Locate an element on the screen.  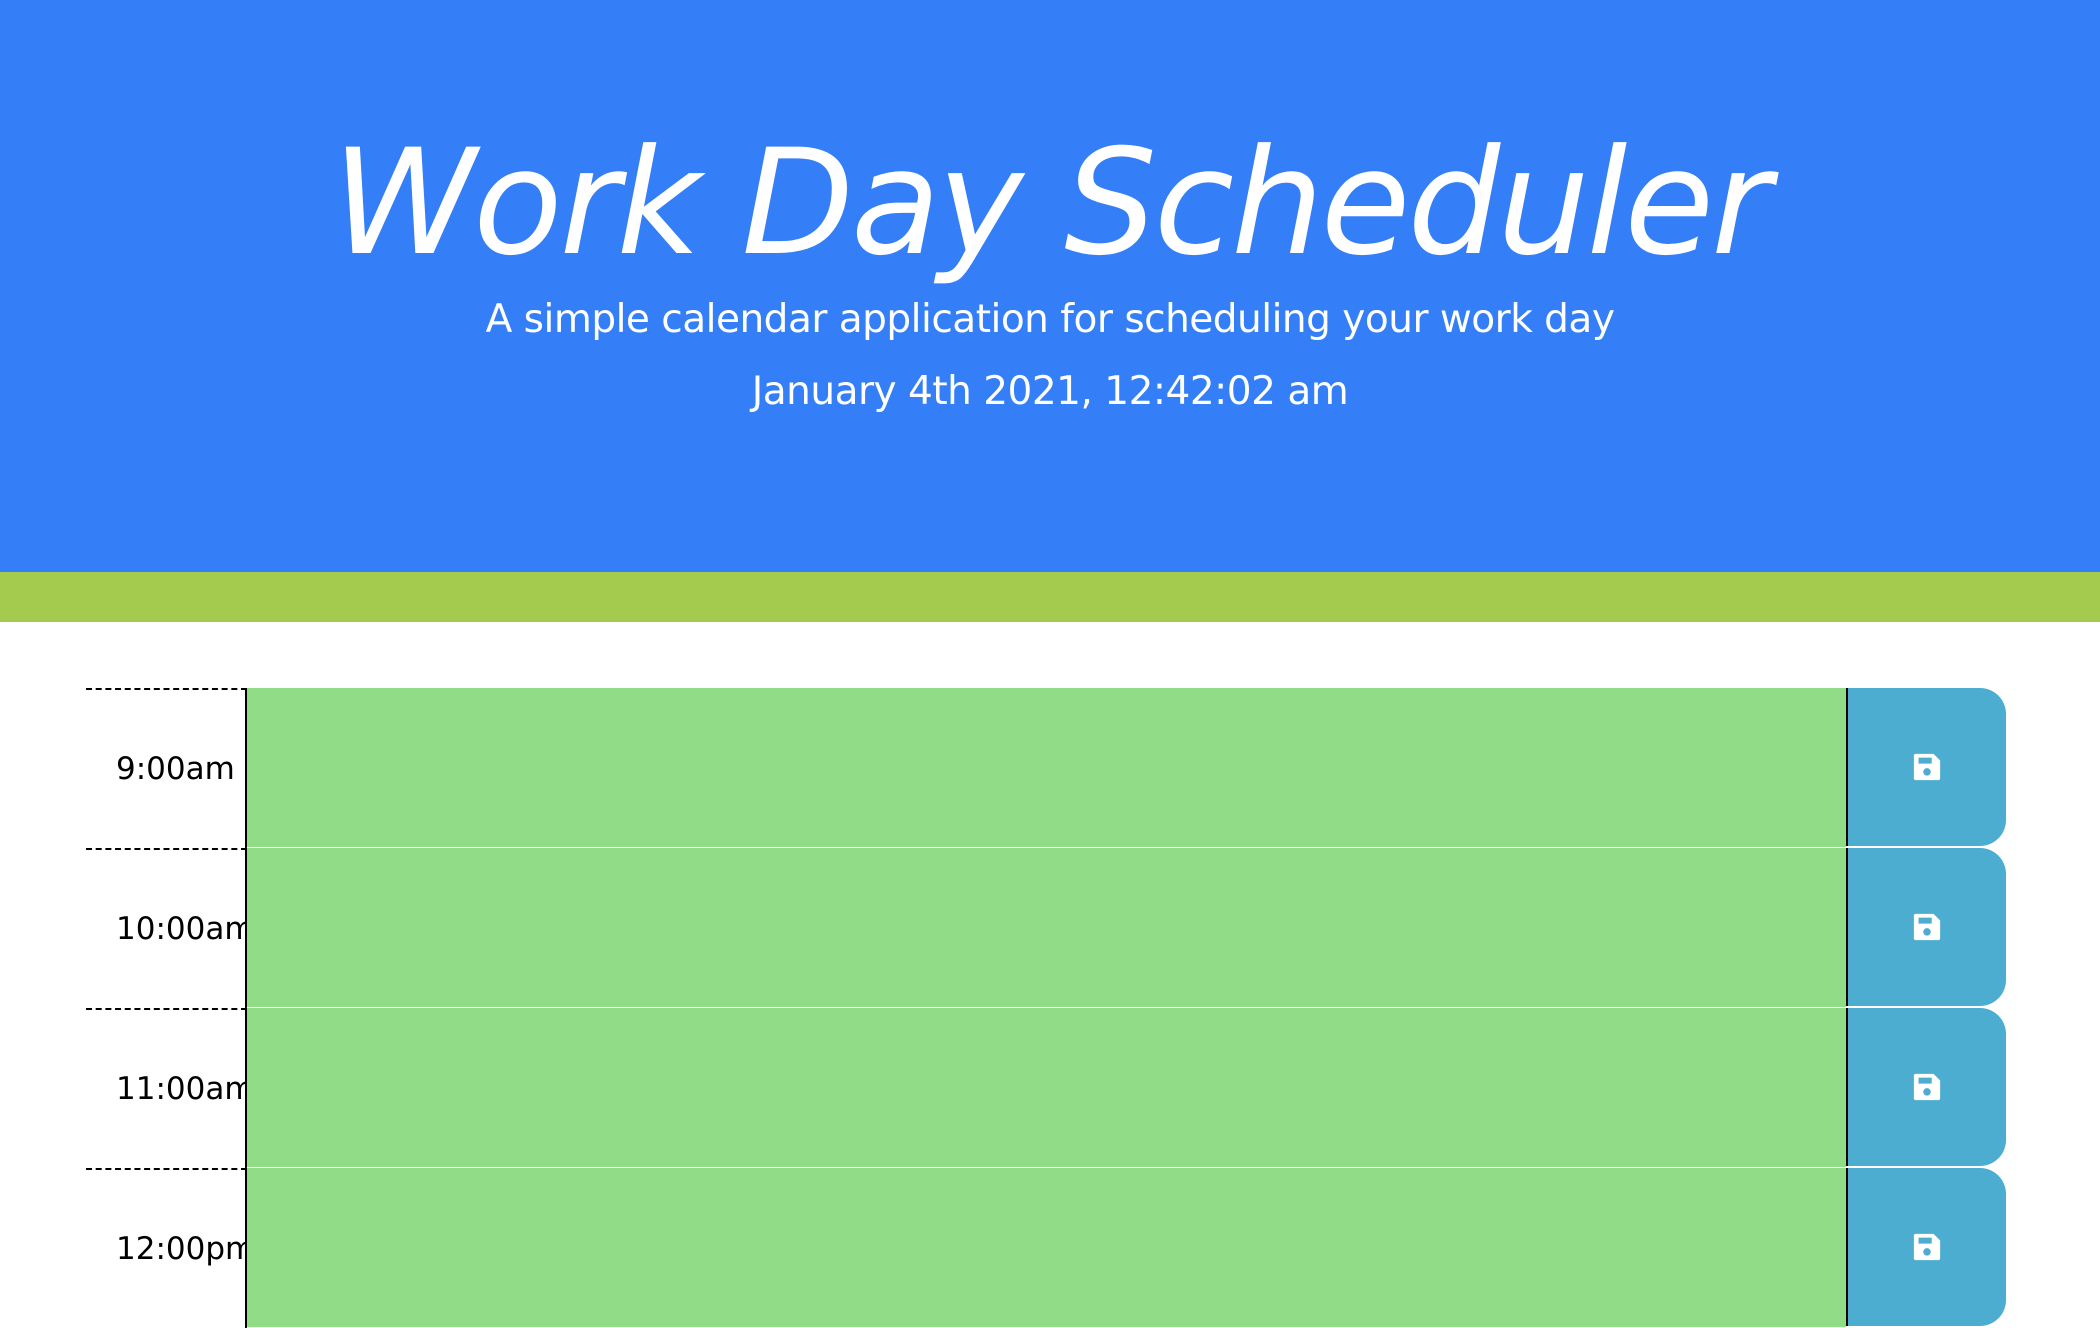
page-title: Work Day Scheduler is located at coordinates (1051, 203).